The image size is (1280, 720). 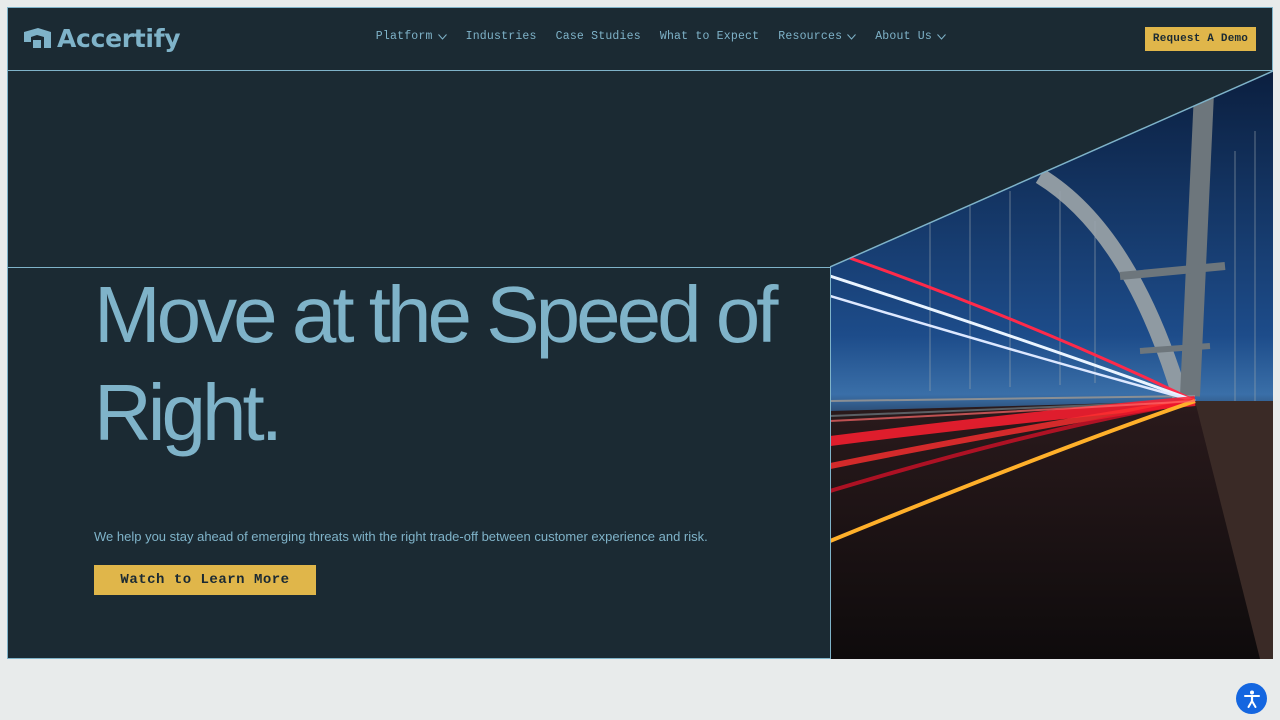 I want to click on nav-item-label: Resources, so click(x=810, y=36).